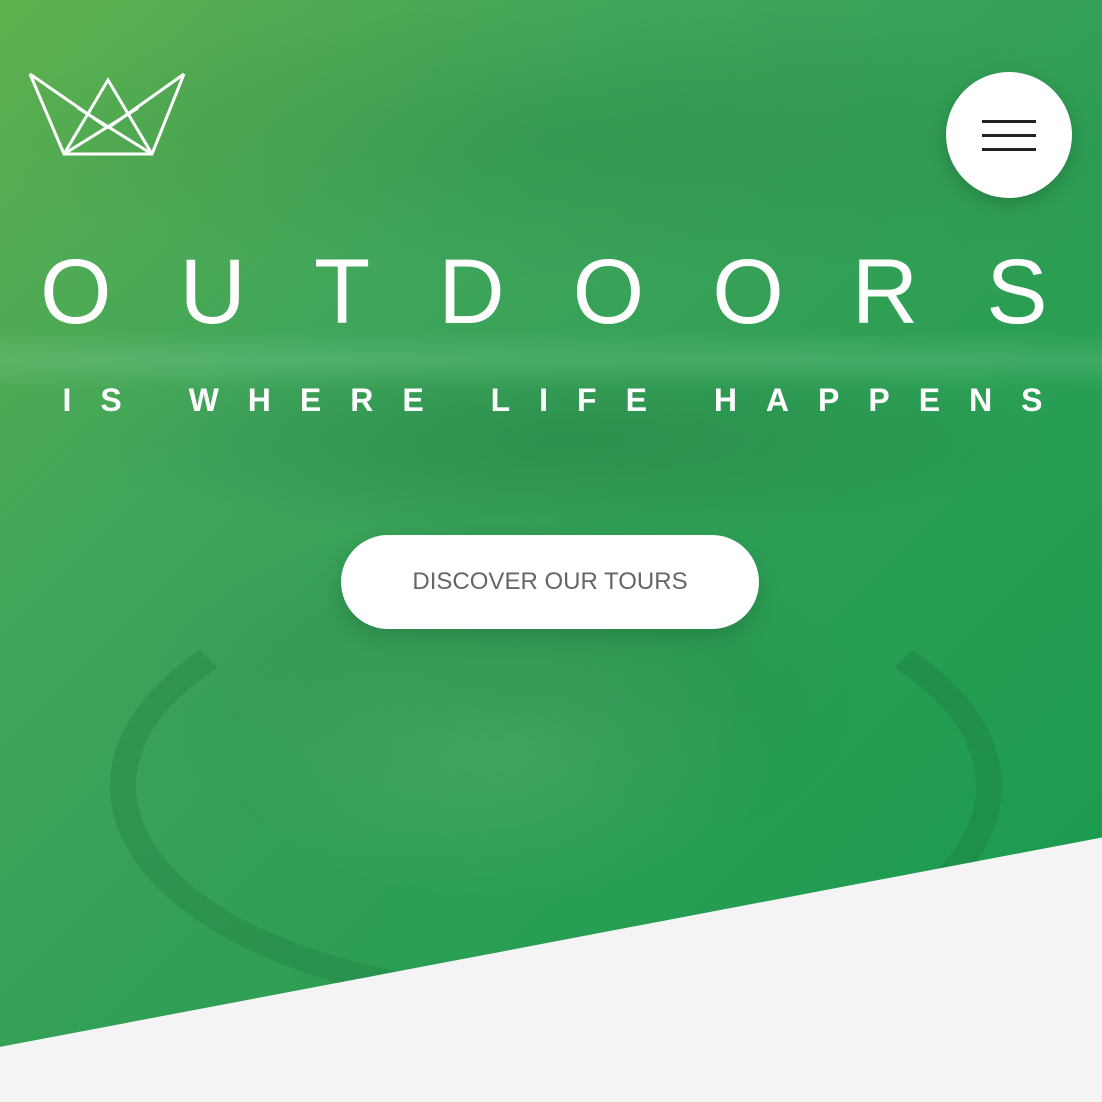 The image size is (1102, 1102). I want to click on crown-logo-icon, so click(107, 114).